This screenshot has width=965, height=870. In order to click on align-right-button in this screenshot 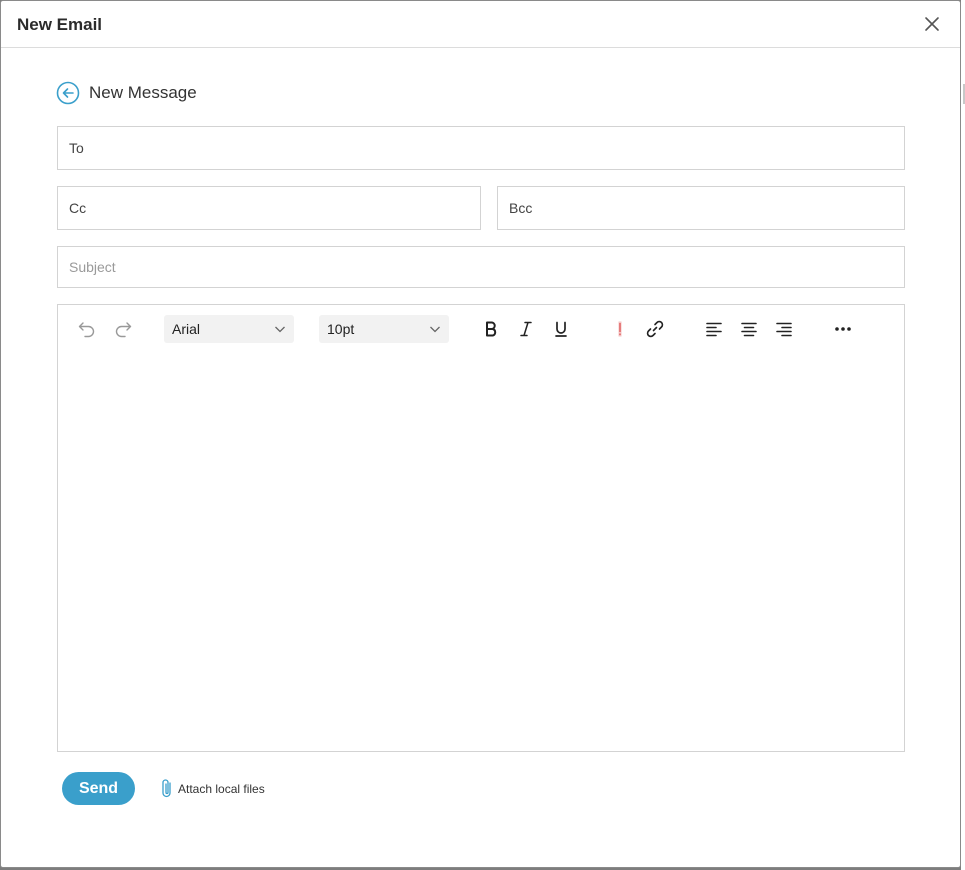, I will do `click(784, 329)`.